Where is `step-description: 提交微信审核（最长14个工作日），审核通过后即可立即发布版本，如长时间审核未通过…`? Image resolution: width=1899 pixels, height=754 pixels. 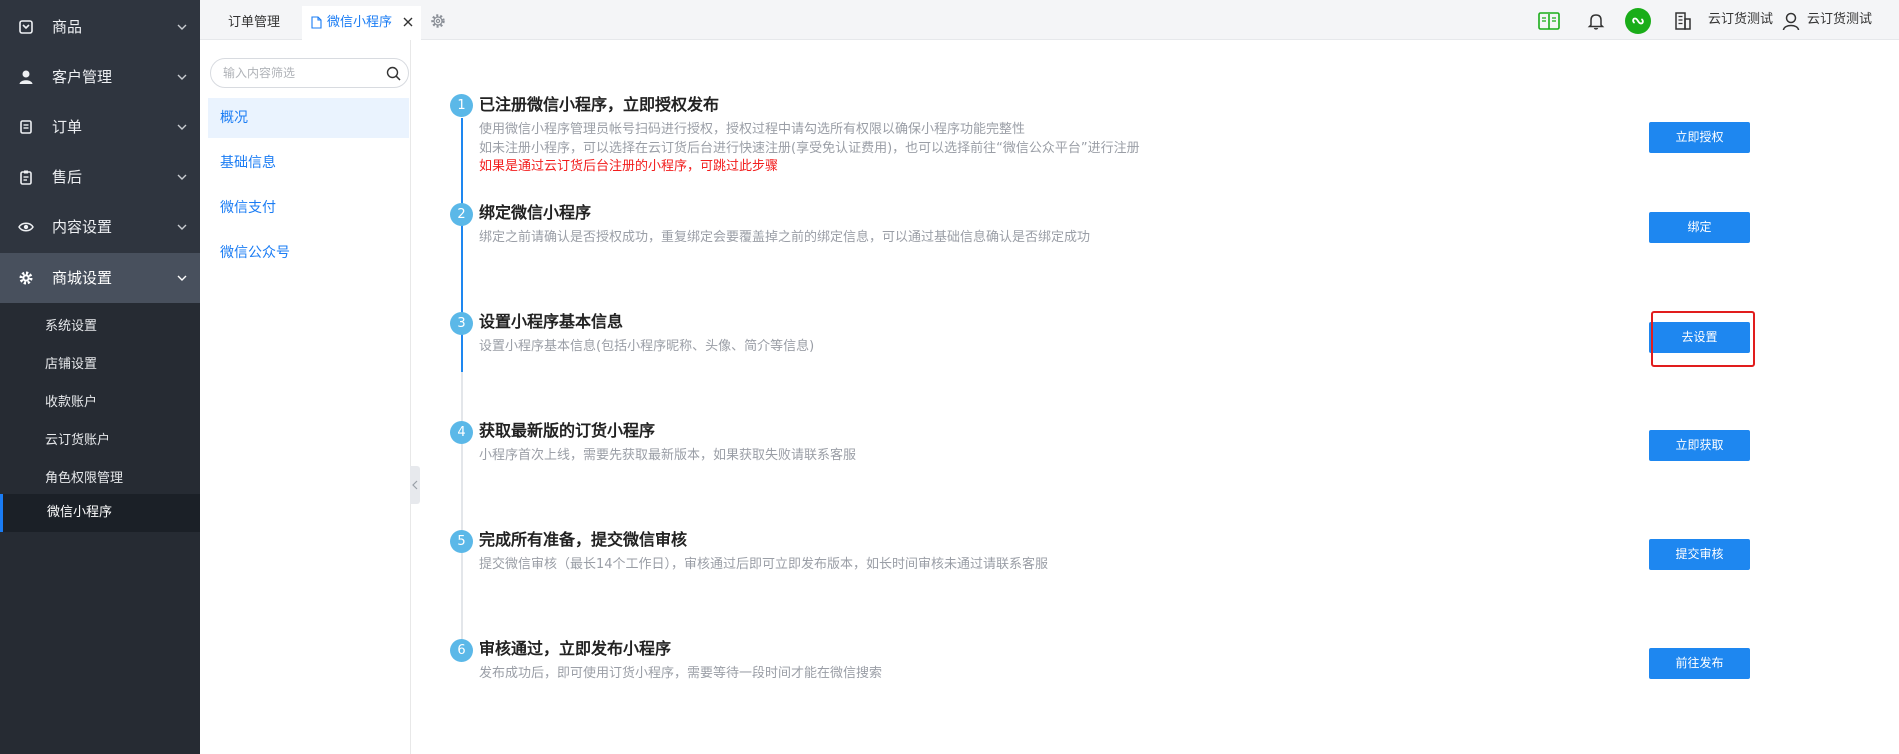 step-description: 提交微信审核（最长14个工作日），审核通过后即可立即发布版本，如长时间审核未通过… is located at coordinates (764, 564).